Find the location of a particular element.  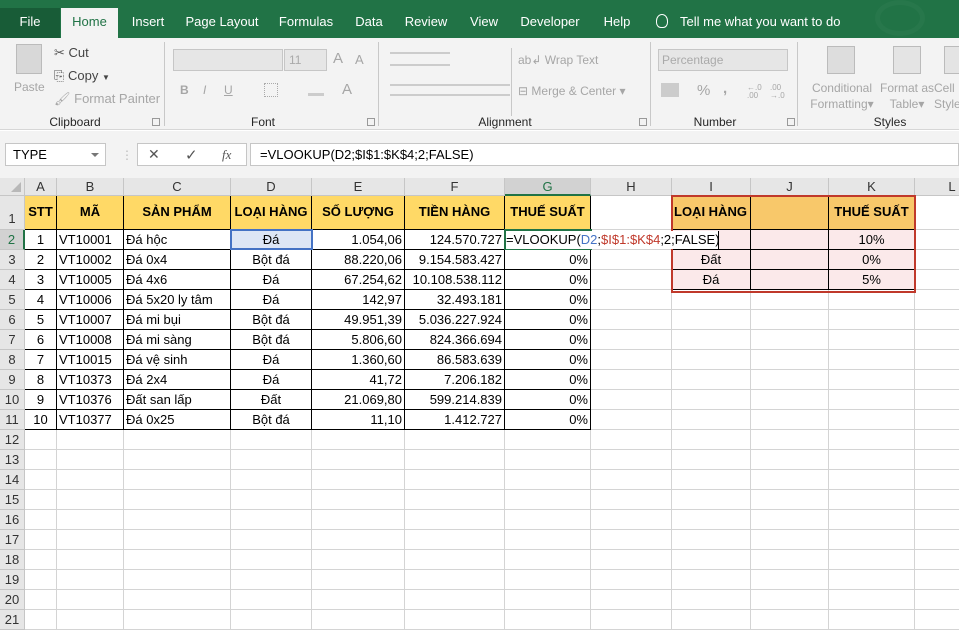

cell-c8: Đá vệ sinh is located at coordinates (177, 360).